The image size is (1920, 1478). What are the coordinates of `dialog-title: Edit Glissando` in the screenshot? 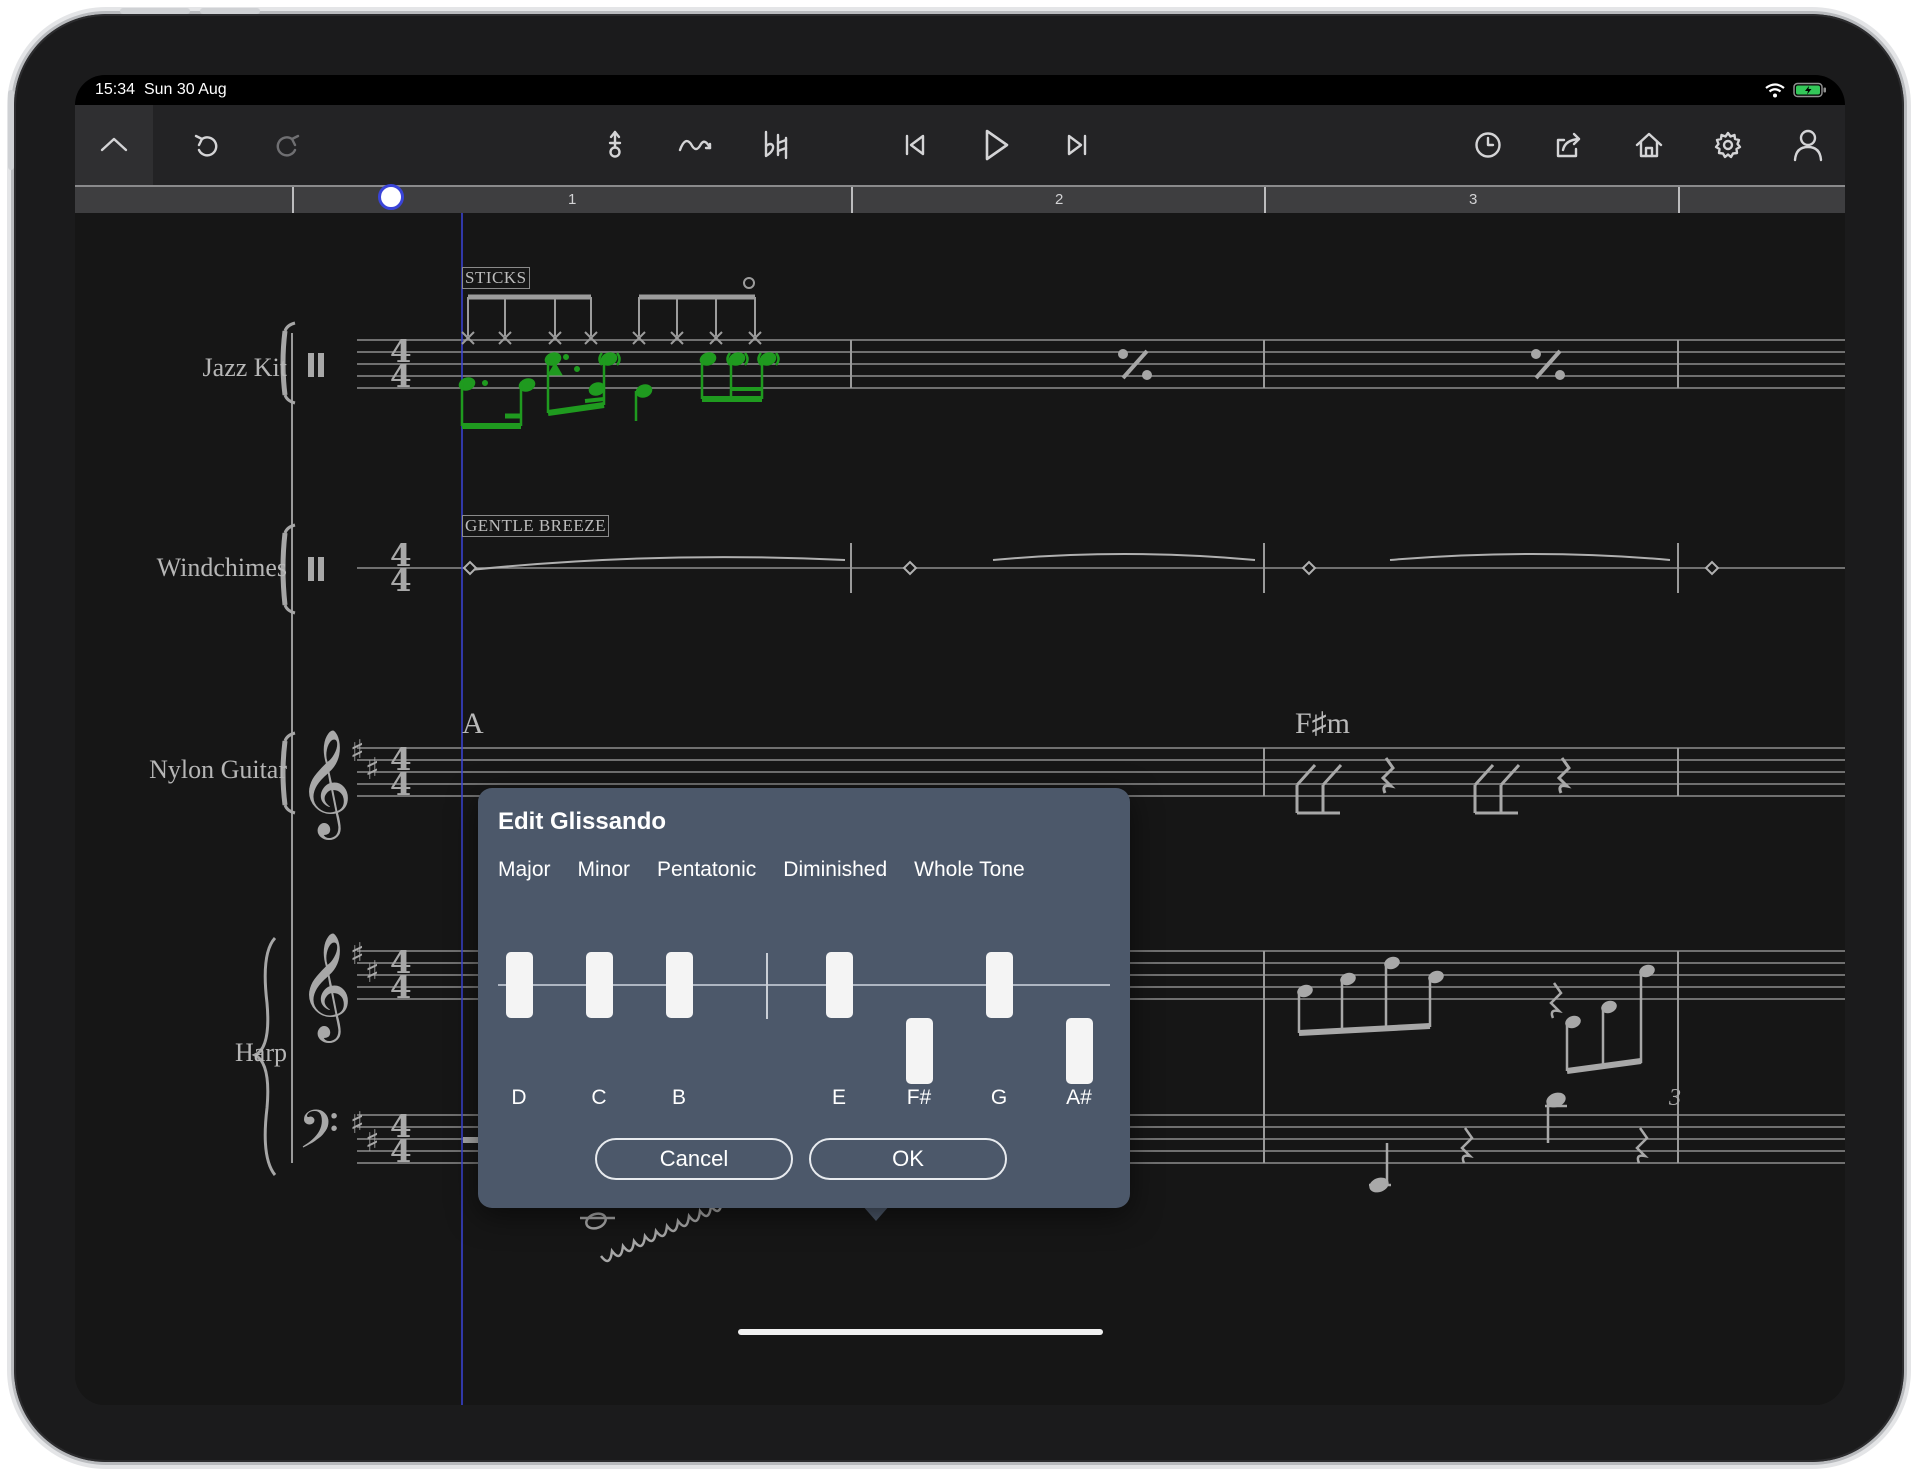 It's located at (582, 821).